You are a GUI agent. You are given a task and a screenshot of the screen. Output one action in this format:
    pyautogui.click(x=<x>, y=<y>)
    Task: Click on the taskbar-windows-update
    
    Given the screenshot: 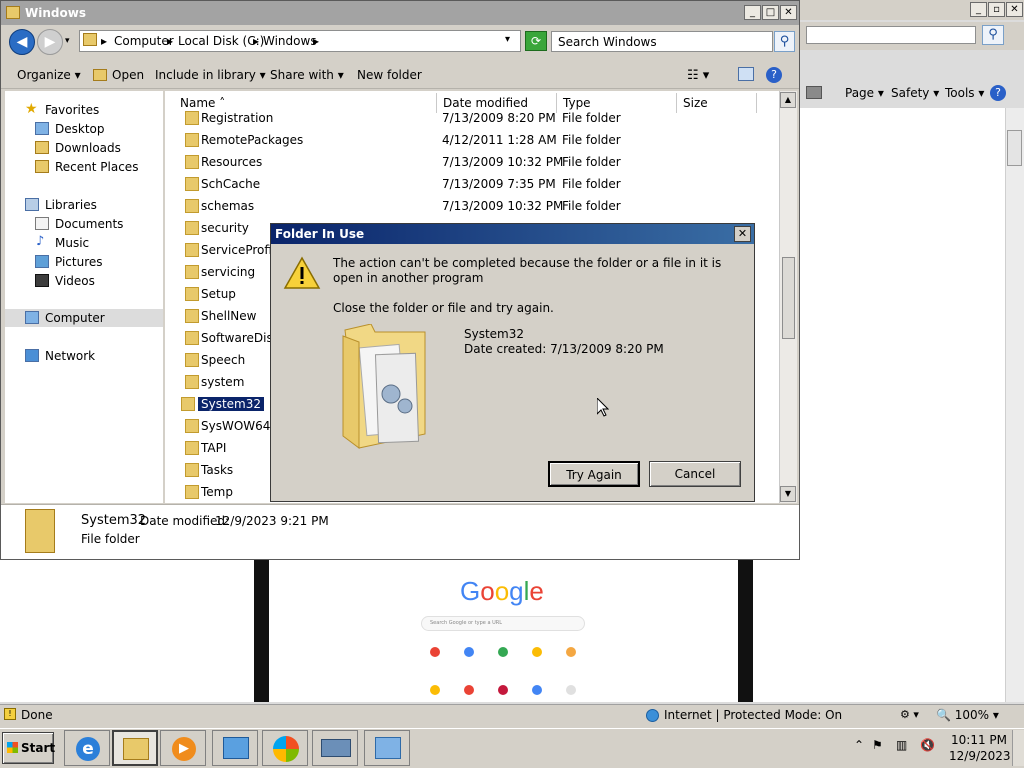 What is the action you would take?
    pyautogui.click(x=285, y=748)
    